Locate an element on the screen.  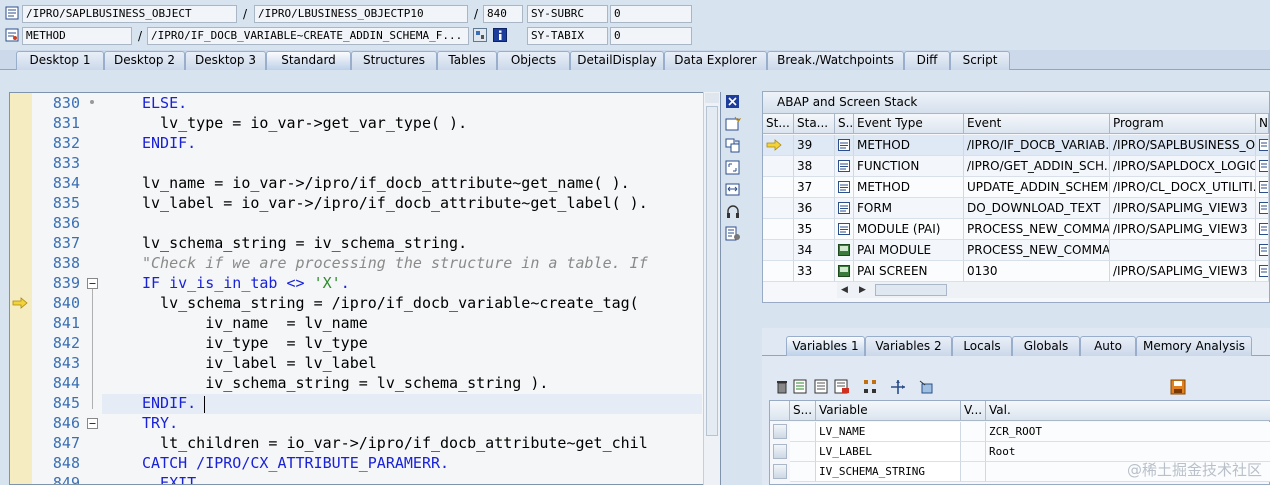
code-line: 833 is located at coordinates (376, 163).